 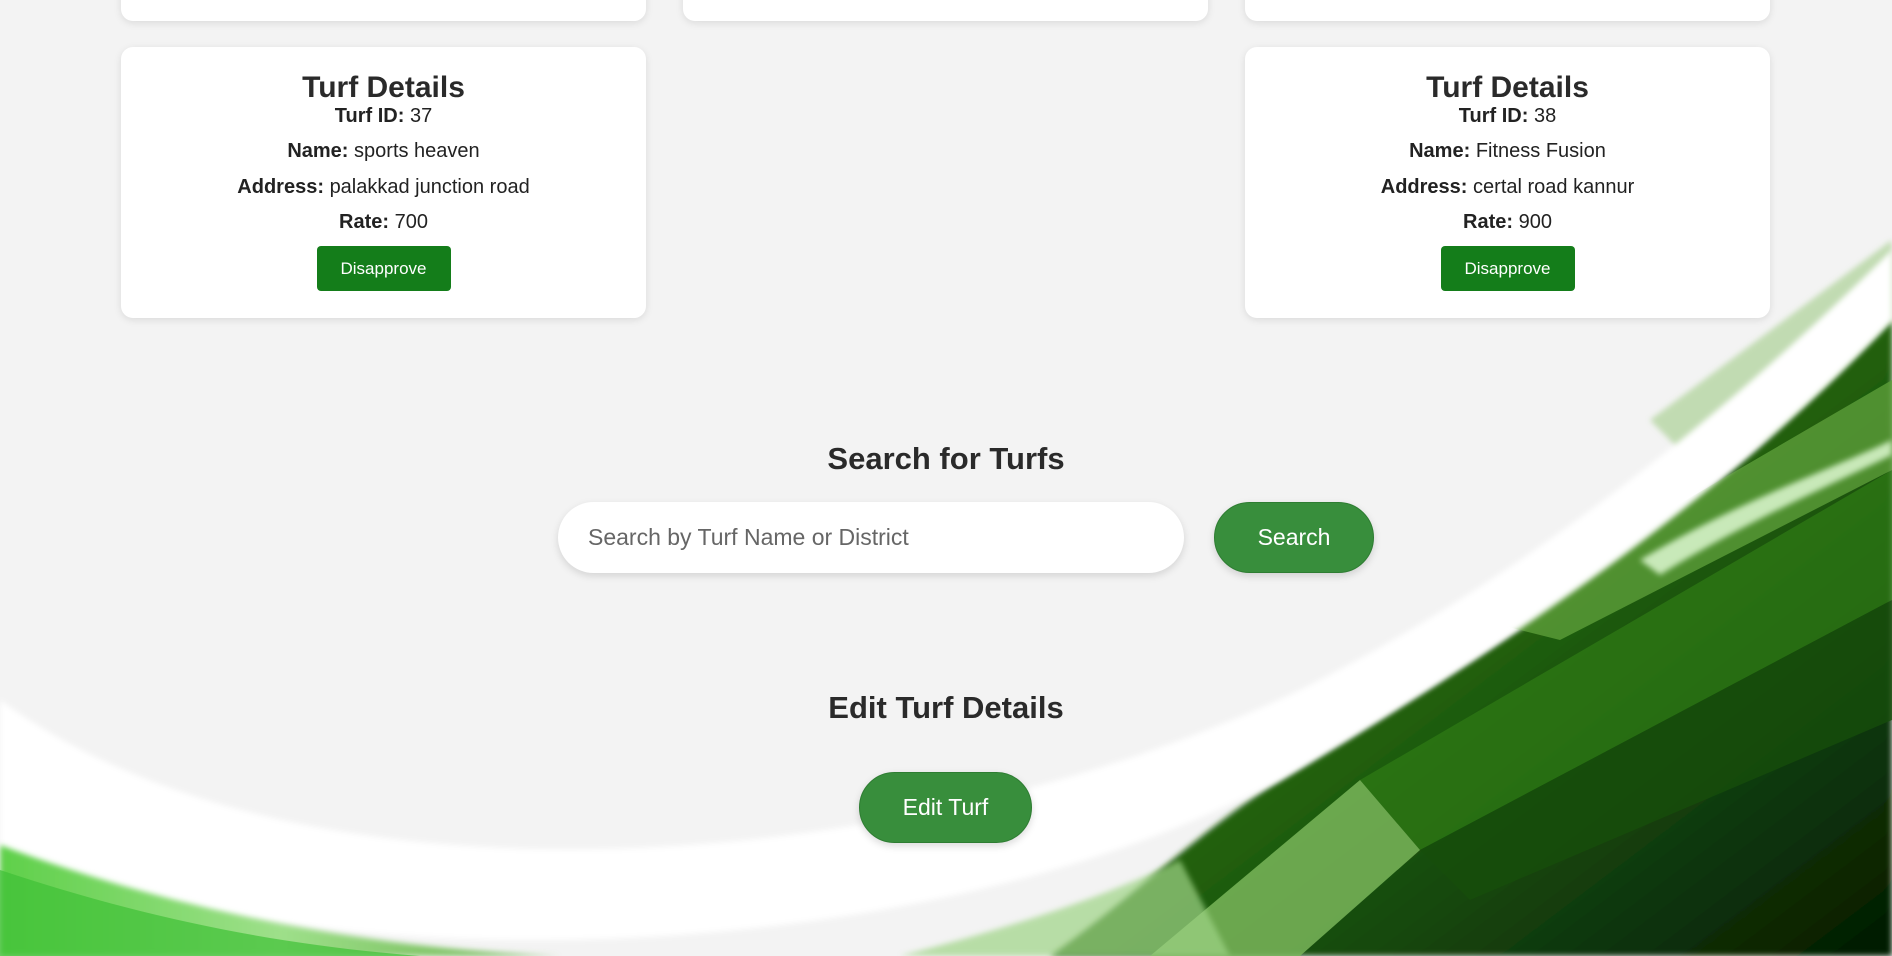 I want to click on turf-name-row: Name: Fitness Fusion, so click(x=1507, y=151).